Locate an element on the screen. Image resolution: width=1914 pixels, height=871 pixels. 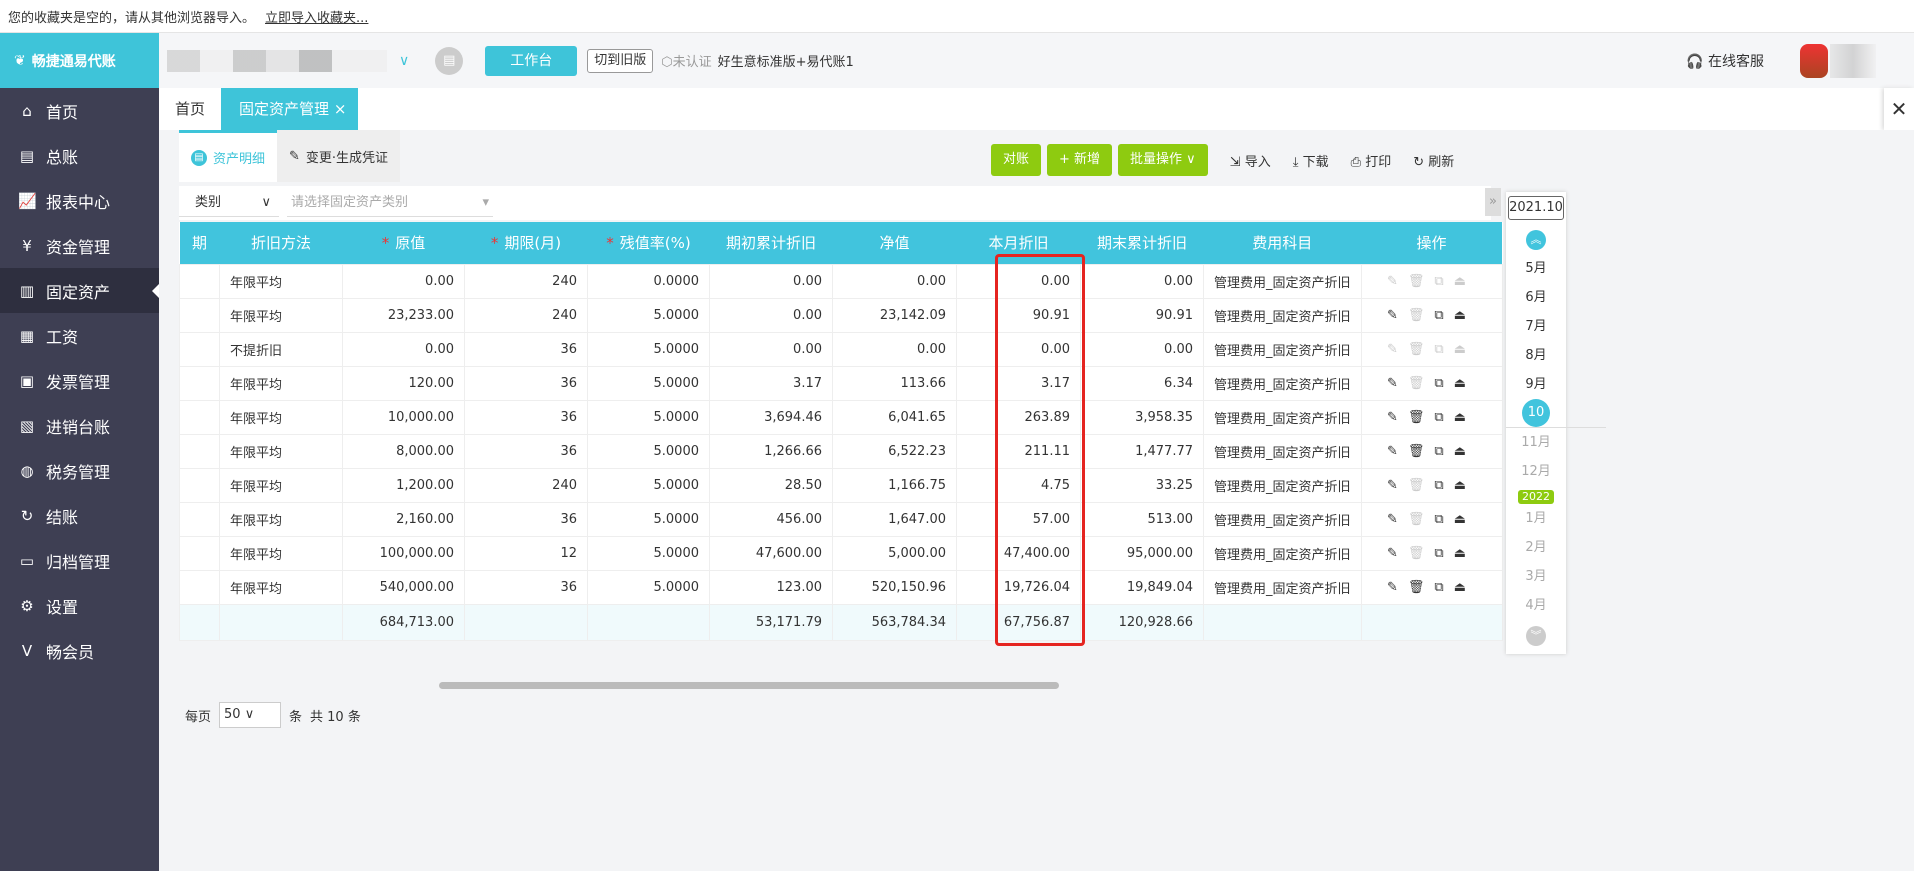
switch-old-version-button: 切到旧版 is located at coordinates (620, 60).